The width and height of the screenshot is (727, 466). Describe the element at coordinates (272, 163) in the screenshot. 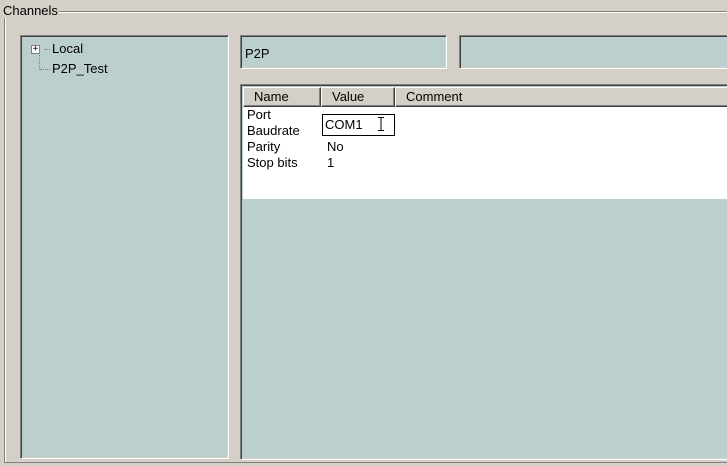

I see `cell-name: Stop bits` at that location.